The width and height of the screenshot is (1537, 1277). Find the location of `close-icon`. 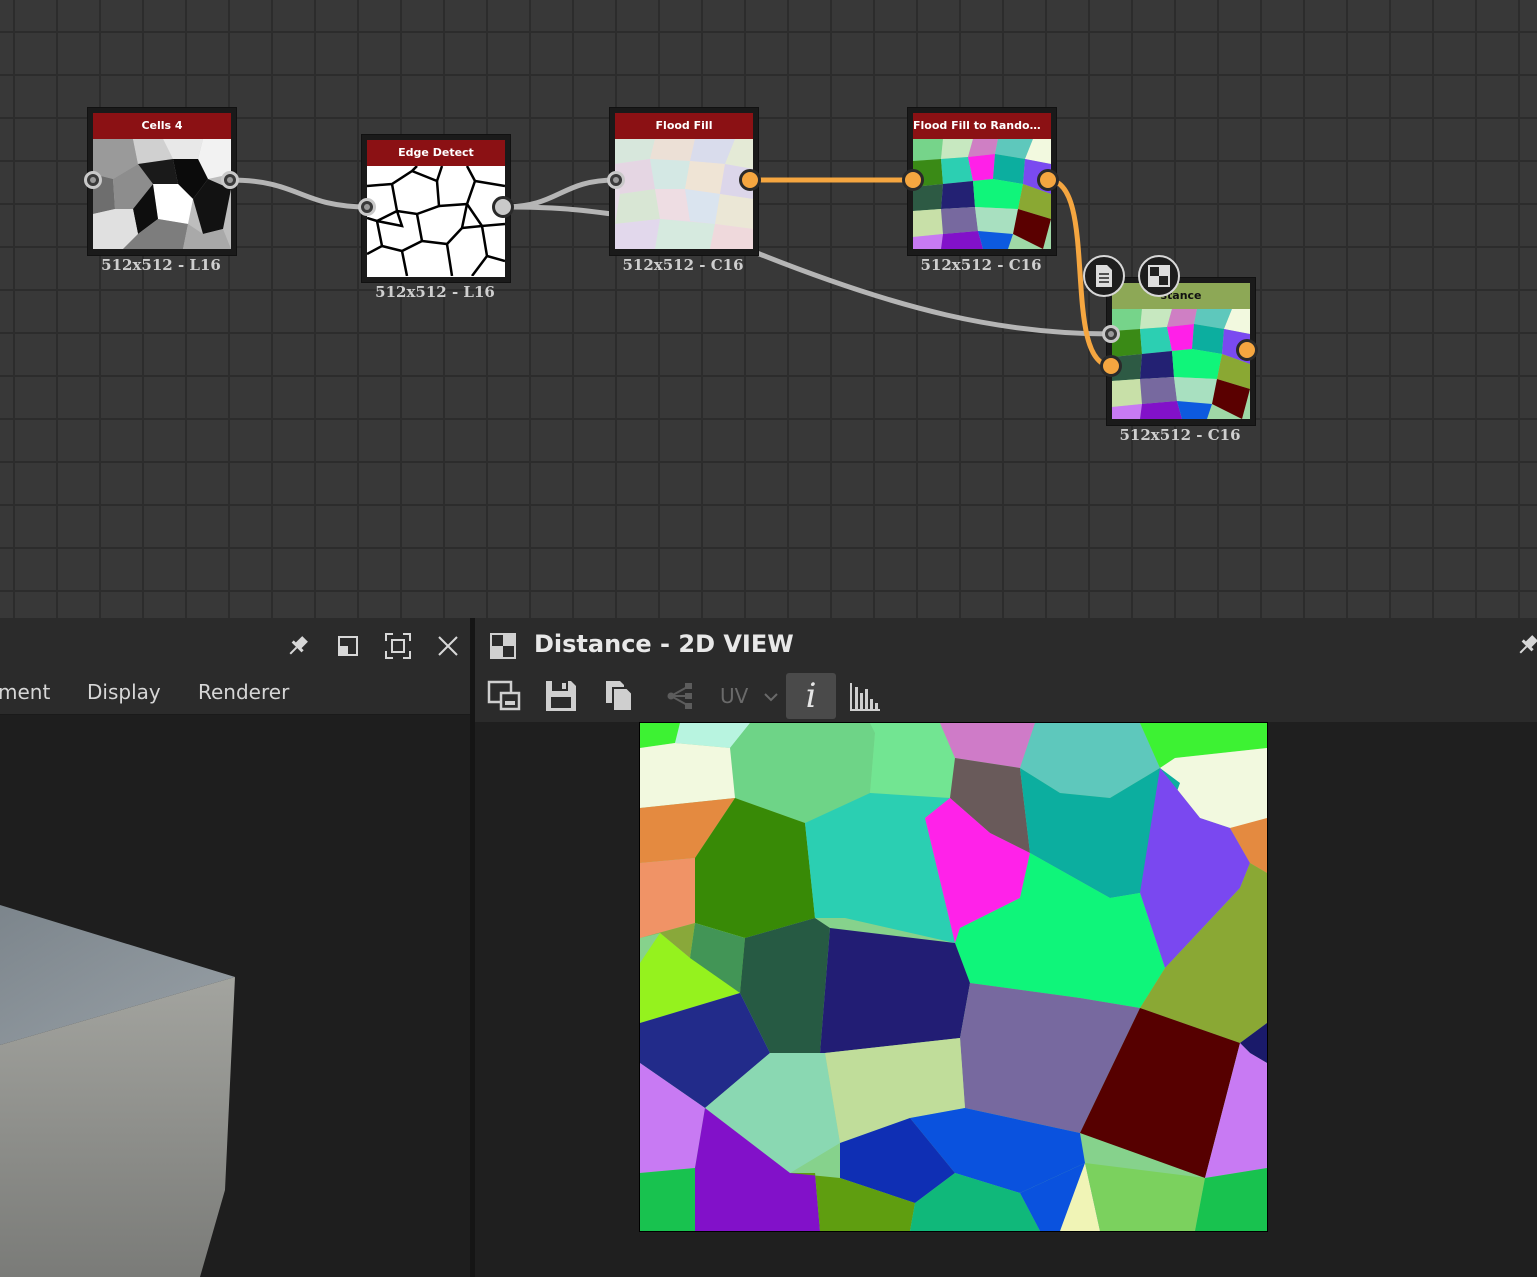

close-icon is located at coordinates (448, 646).